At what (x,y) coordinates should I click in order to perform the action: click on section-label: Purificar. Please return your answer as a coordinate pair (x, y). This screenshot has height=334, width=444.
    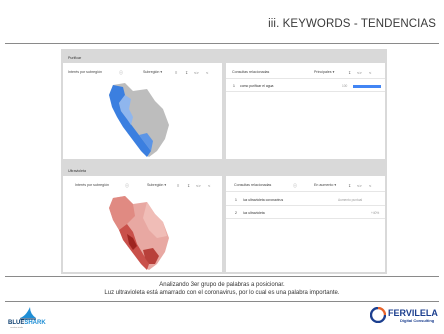
    Looking at the image, I should click on (75, 58).